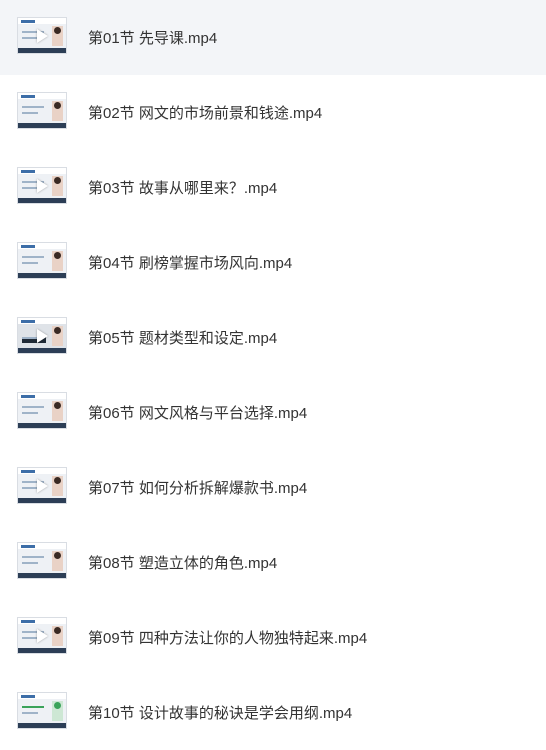 This screenshot has width=546, height=750. Describe the element at coordinates (197, 487) in the screenshot. I see `file-name: 第07节 如何分析拆解爆款书.mp4` at that location.